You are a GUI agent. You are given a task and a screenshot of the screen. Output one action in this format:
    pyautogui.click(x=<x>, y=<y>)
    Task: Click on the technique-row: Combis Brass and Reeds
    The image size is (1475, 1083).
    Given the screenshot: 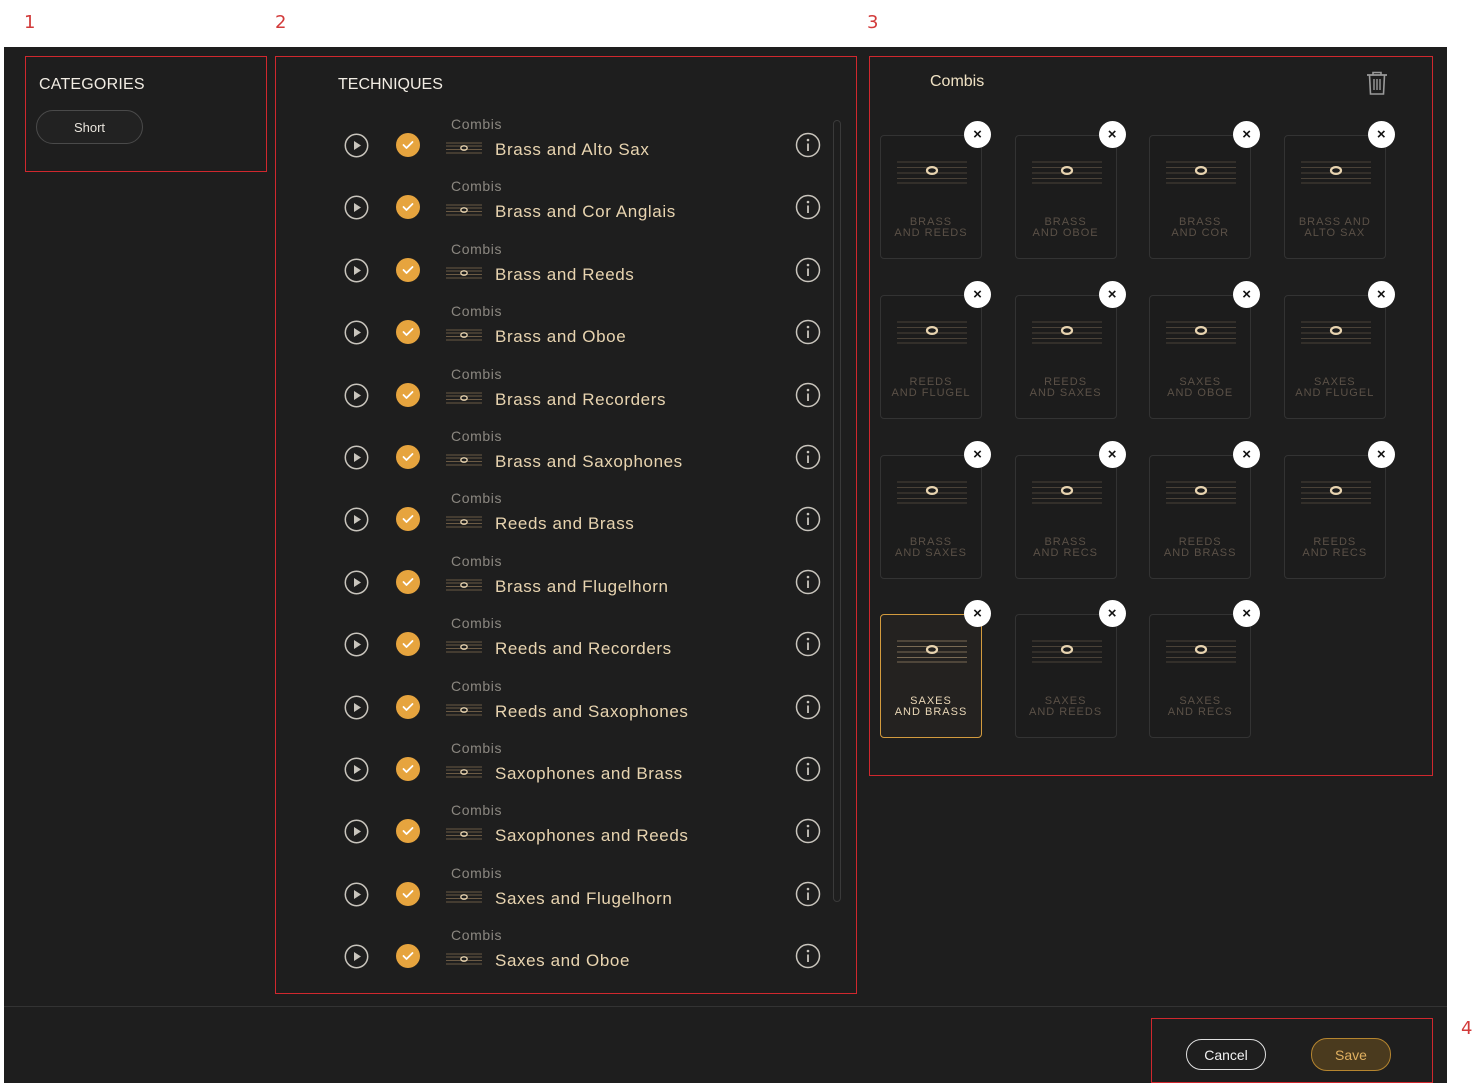 What is the action you would take?
    pyautogui.click(x=581, y=267)
    